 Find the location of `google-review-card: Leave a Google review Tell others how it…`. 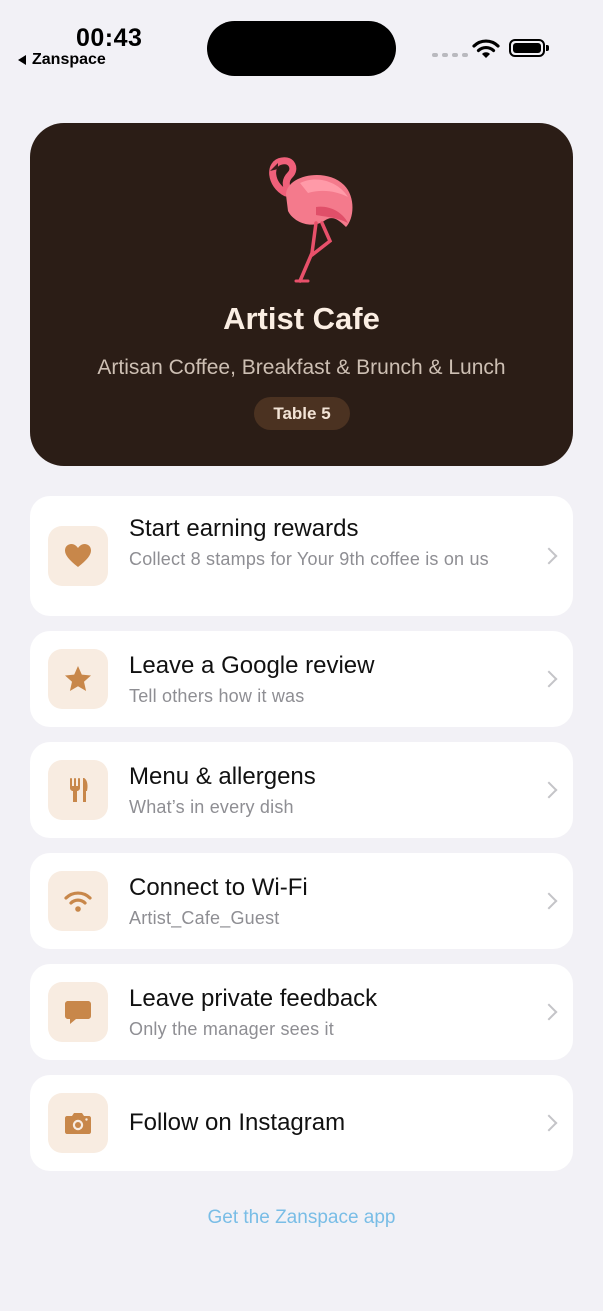

google-review-card: Leave a Google review Tell others how it… is located at coordinates (301, 679).